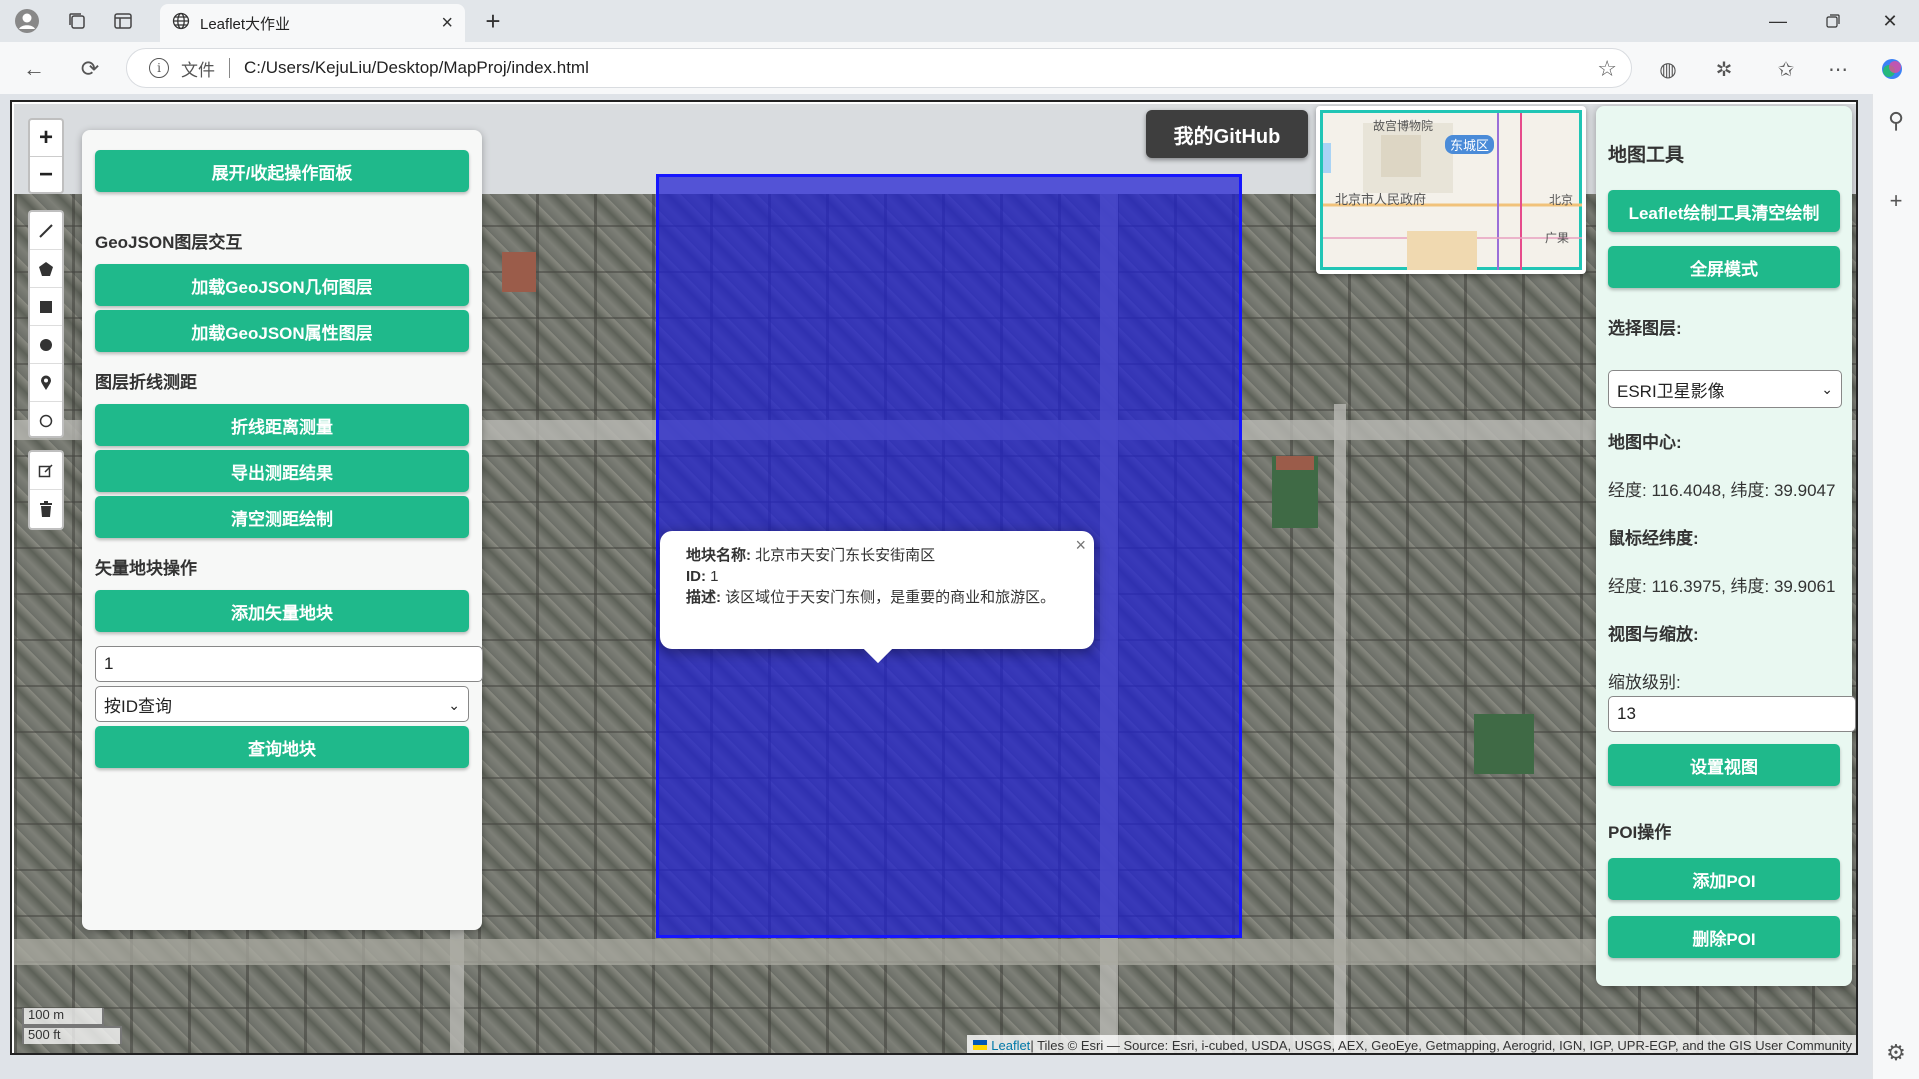 The width and height of the screenshot is (1919, 1079). Describe the element at coordinates (1896, 201) in the screenshot. I see `add-sidebar-icon: +` at that location.